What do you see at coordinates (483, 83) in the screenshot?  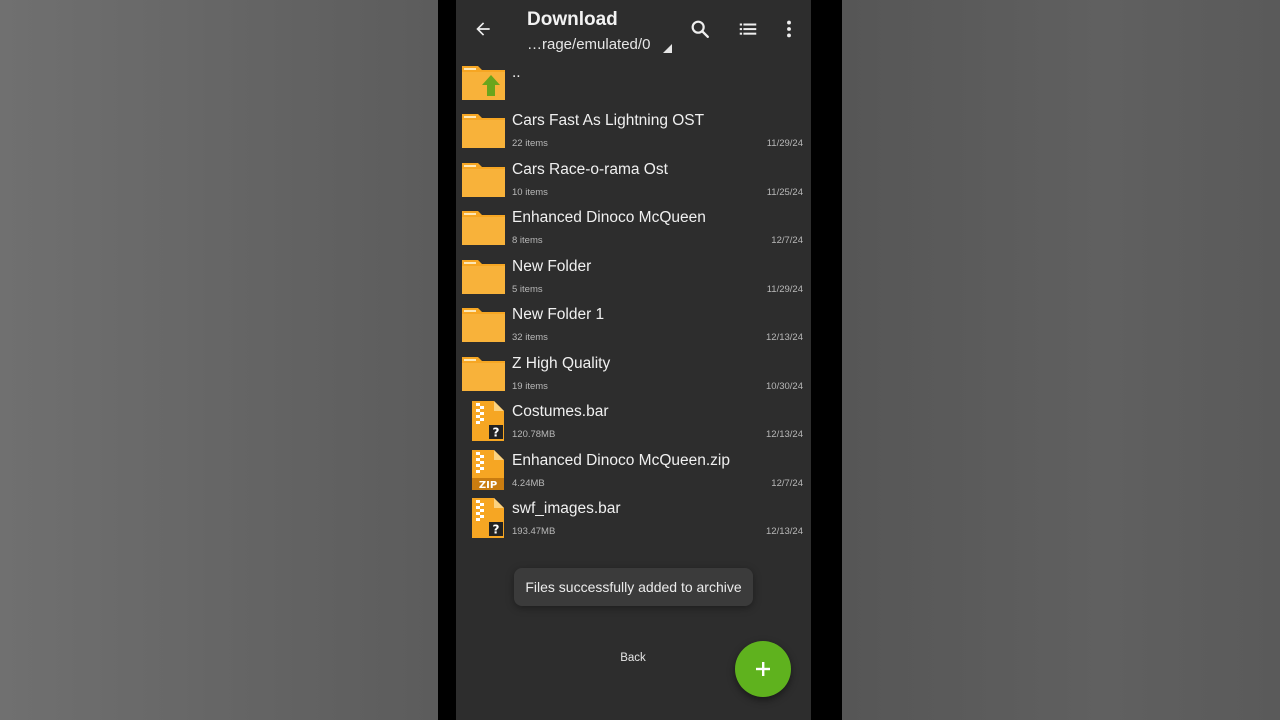 I see `folder-up-icon` at bounding box center [483, 83].